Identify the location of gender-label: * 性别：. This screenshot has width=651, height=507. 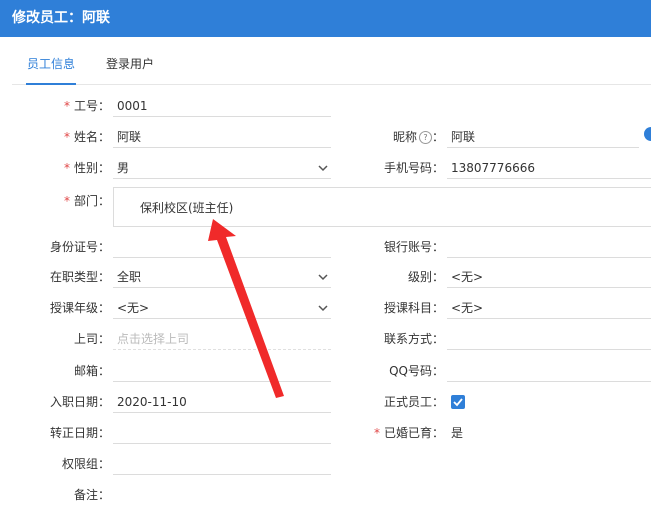
(86, 168).